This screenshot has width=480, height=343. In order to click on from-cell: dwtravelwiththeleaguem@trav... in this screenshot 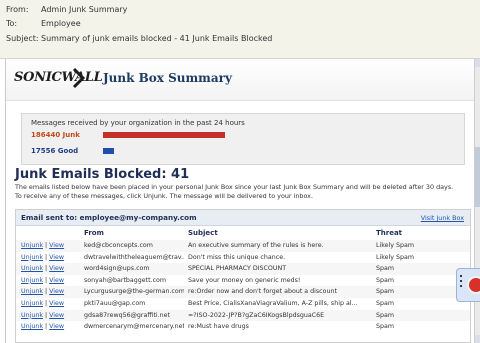, I will do `click(134, 257)`.